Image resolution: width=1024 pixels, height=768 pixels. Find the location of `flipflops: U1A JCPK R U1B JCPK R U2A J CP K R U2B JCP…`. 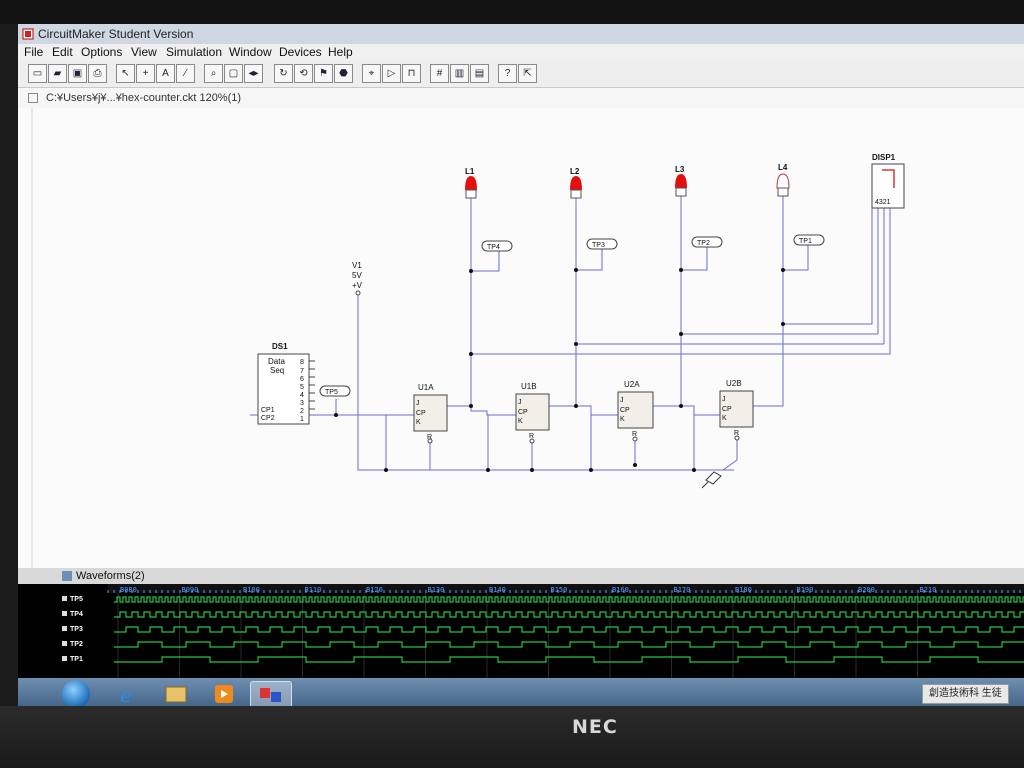

flipflops: U1A JCPK R U1B JCPK R U2A J CP K R U2B JCP… is located at coordinates (583, 411).